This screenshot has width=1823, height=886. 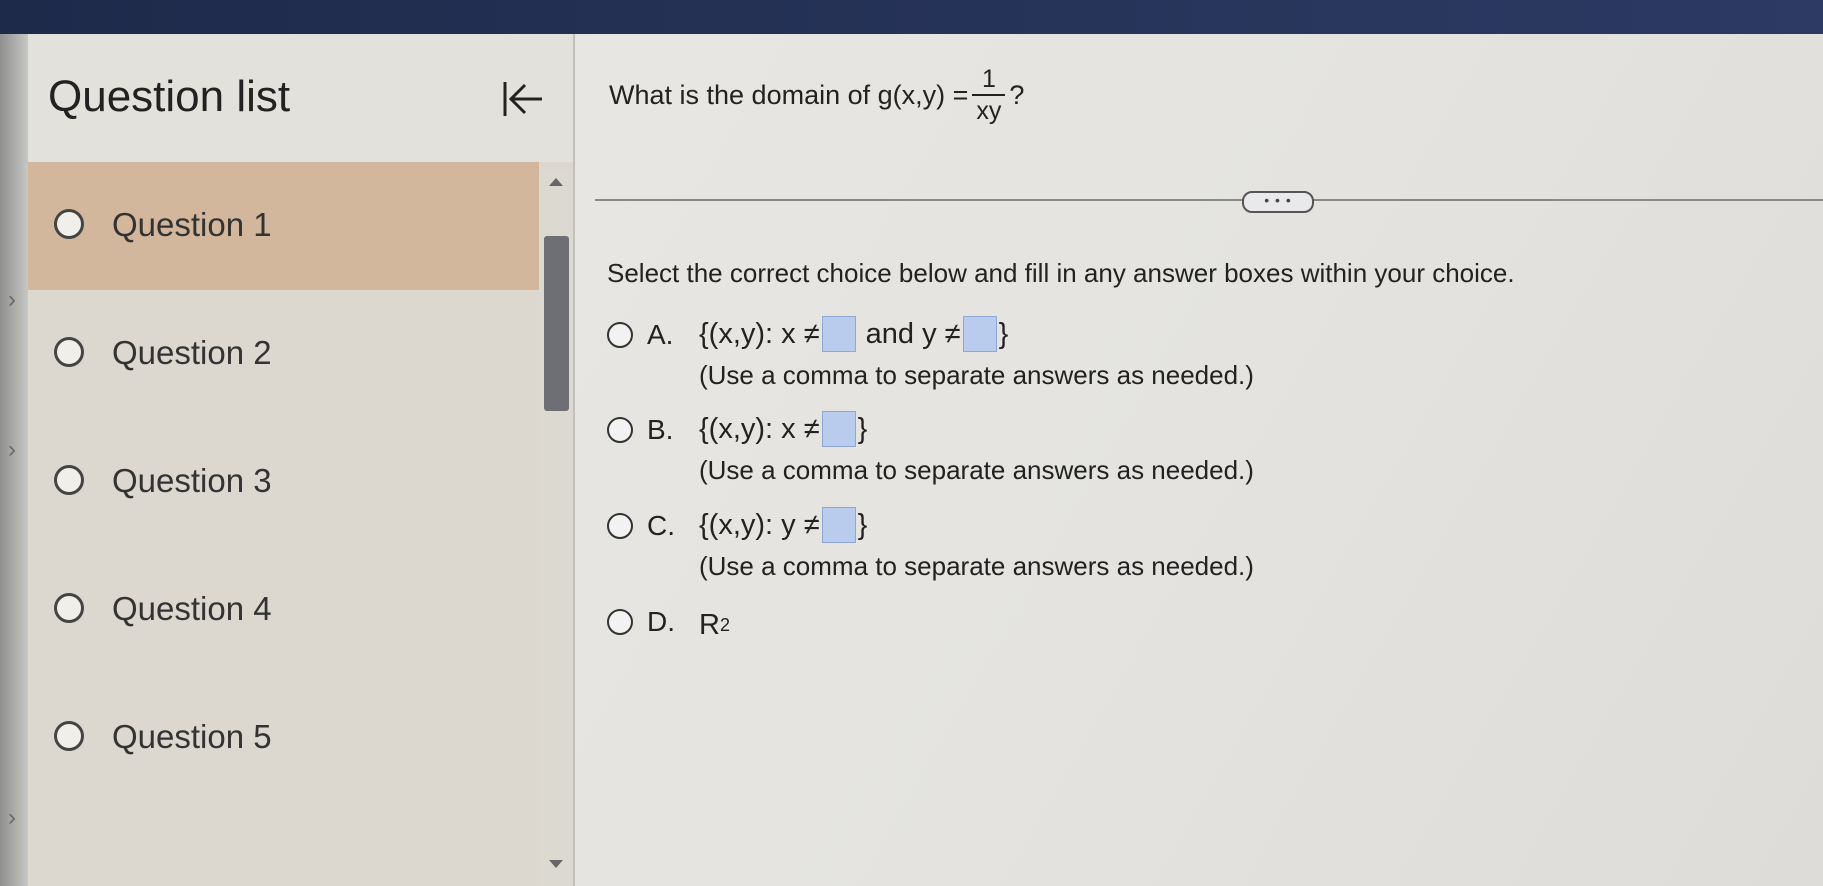 I want to click on choice-d-radio, so click(x=620, y=622).